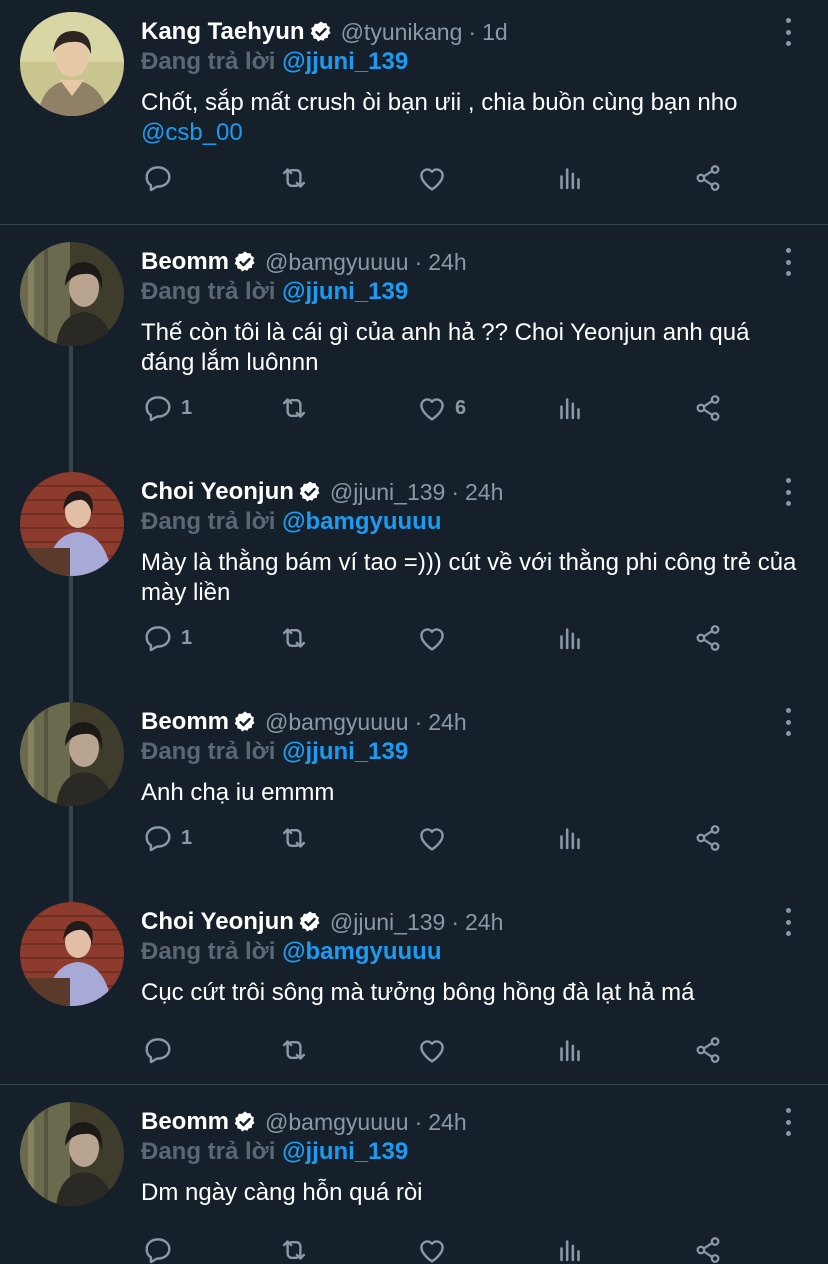  I want to click on replying-to: Đang trả lời @bamgyuuuu, so click(291, 952).